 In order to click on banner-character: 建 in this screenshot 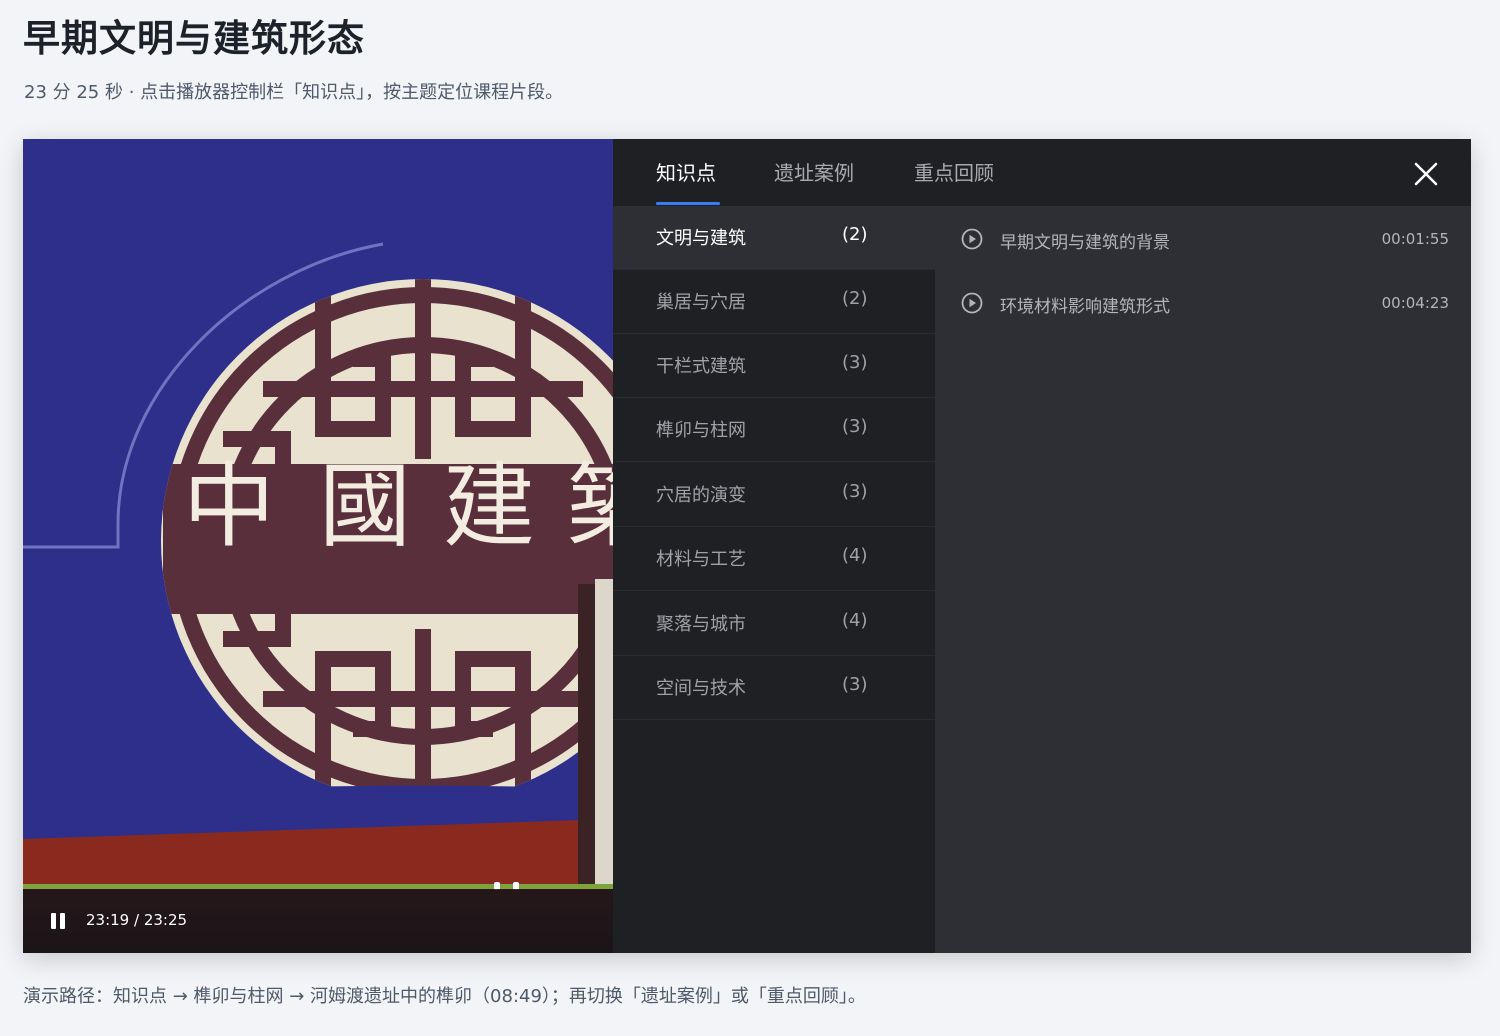, I will do `click(489, 506)`.